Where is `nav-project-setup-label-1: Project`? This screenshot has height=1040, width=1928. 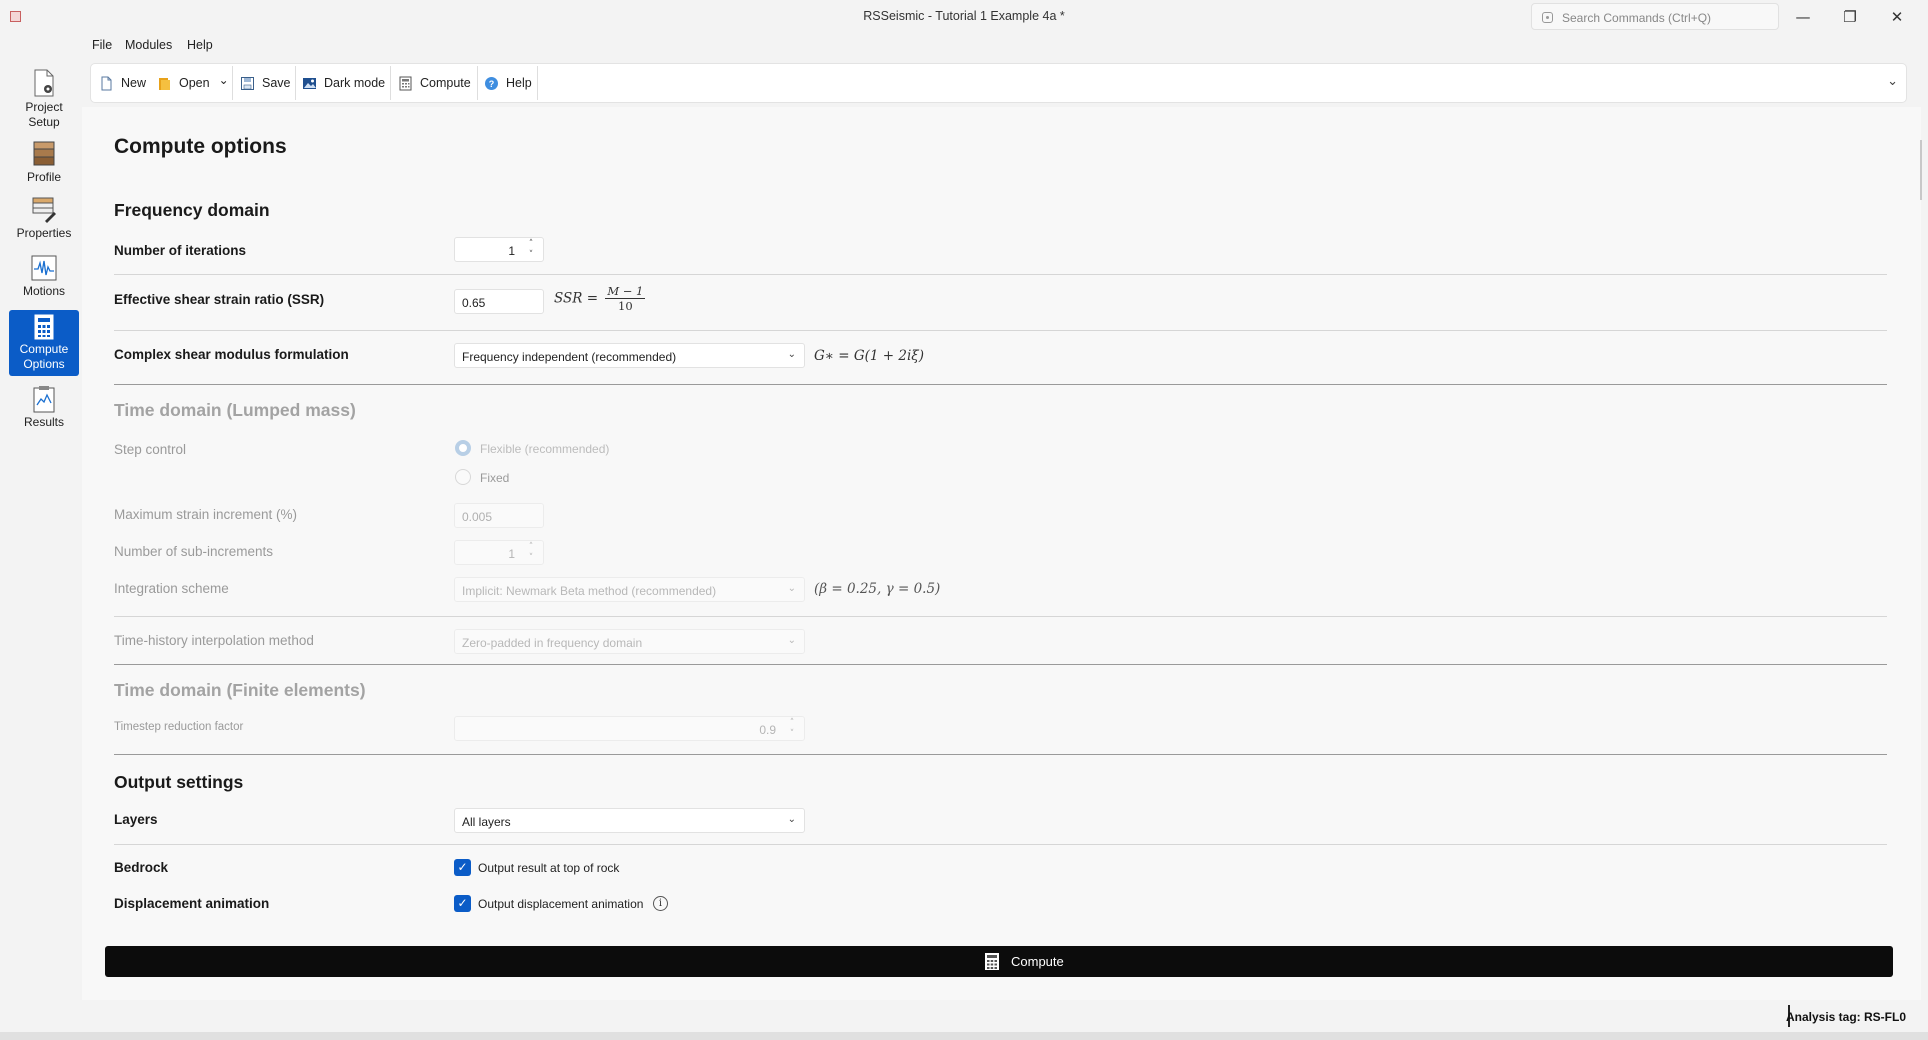 nav-project-setup-label-1: Project is located at coordinates (44, 107).